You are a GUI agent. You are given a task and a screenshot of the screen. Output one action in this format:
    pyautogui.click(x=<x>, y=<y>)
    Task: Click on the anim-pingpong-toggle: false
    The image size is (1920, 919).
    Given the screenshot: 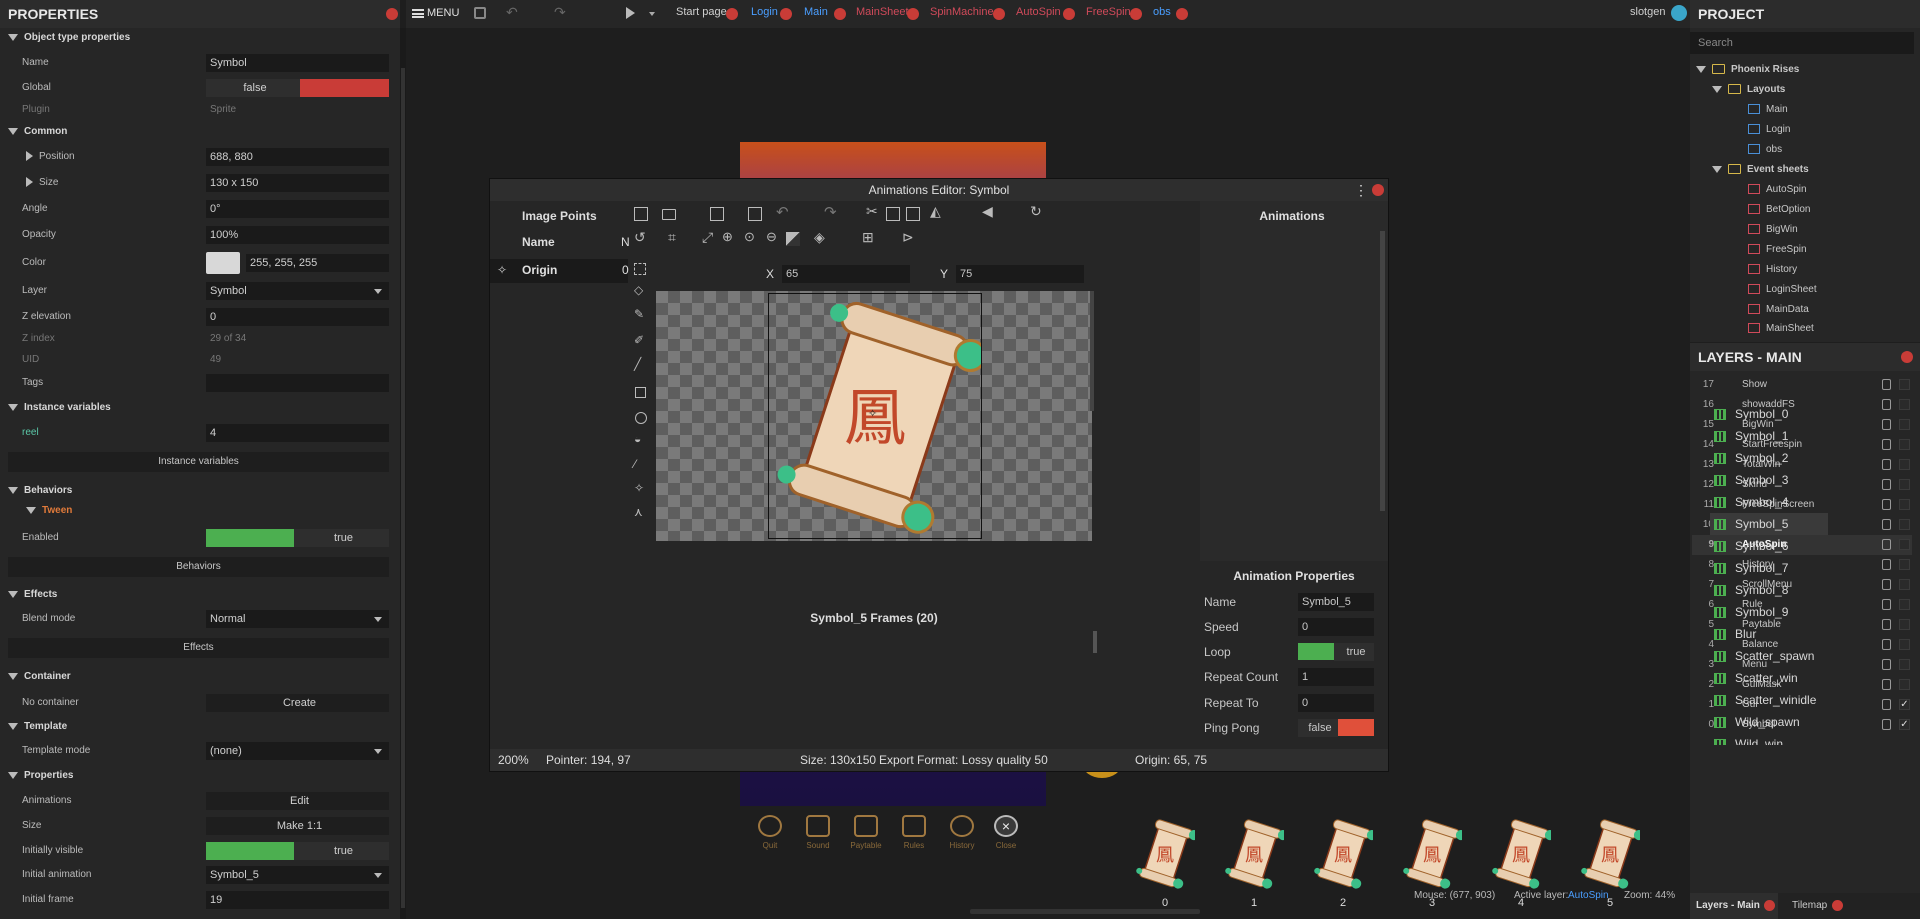 What is the action you would take?
    pyautogui.click(x=1318, y=728)
    